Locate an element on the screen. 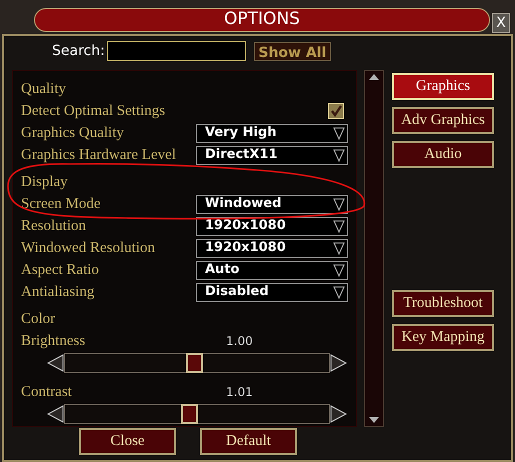 The width and height of the screenshot is (515, 462). show-all-button: Show All is located at coordinates (292, 51).